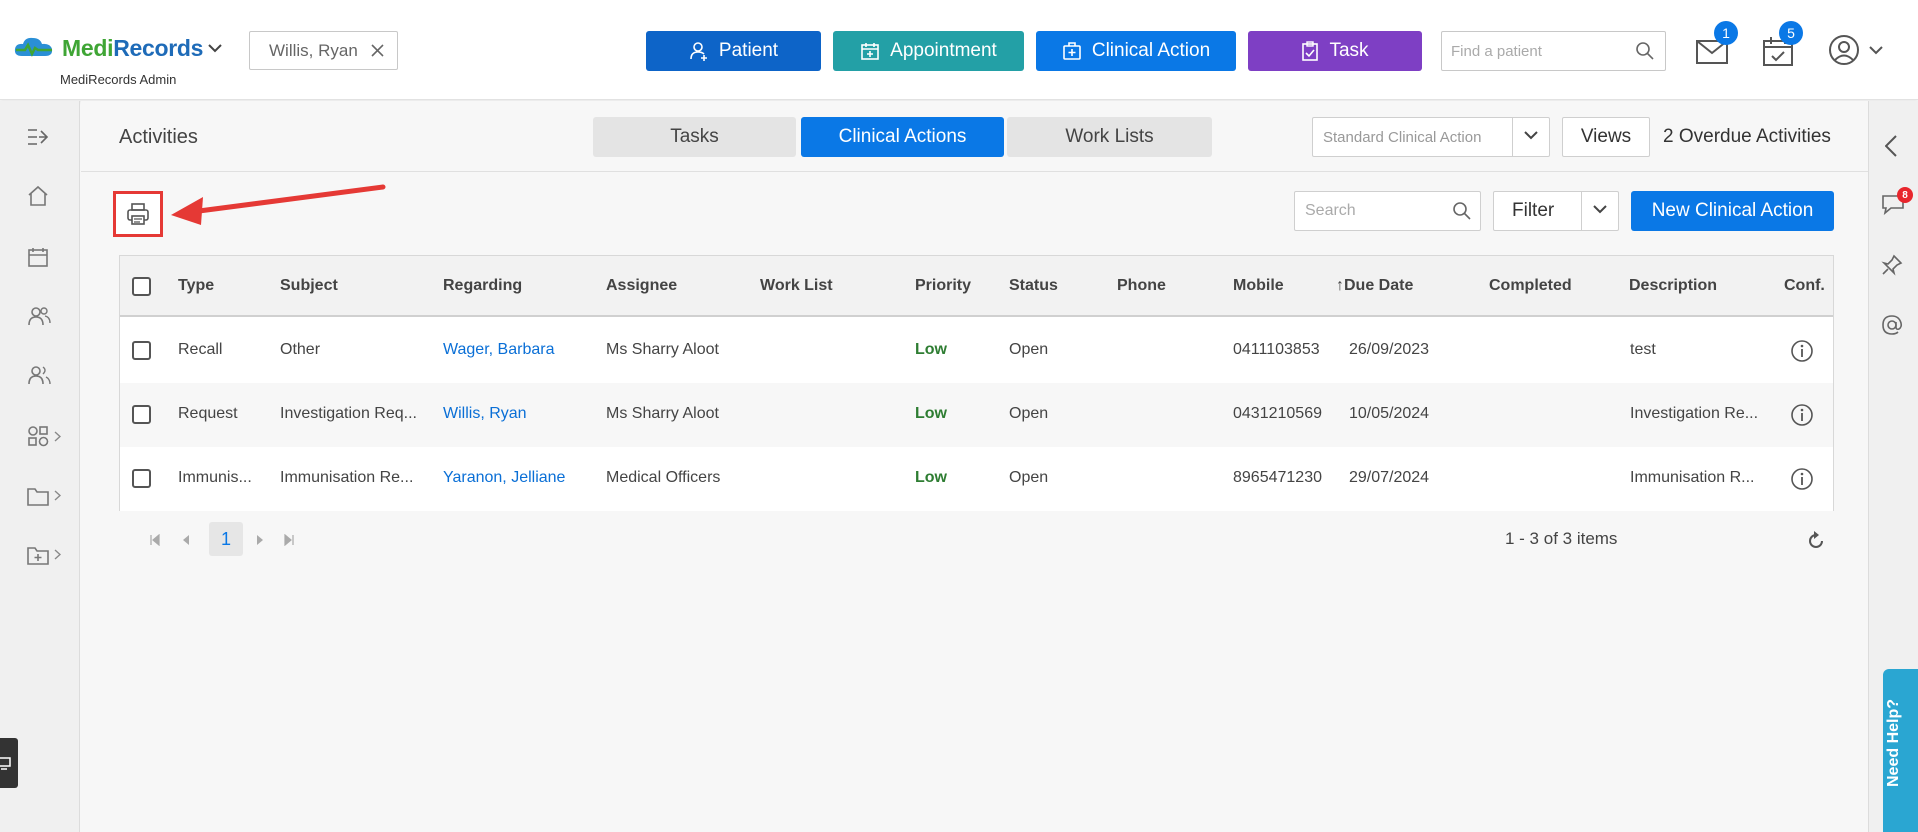  What do you see at coordinates (1033, 286) in the screenshot?
I see `column-status: Status` at bounding box center [1033, 286].